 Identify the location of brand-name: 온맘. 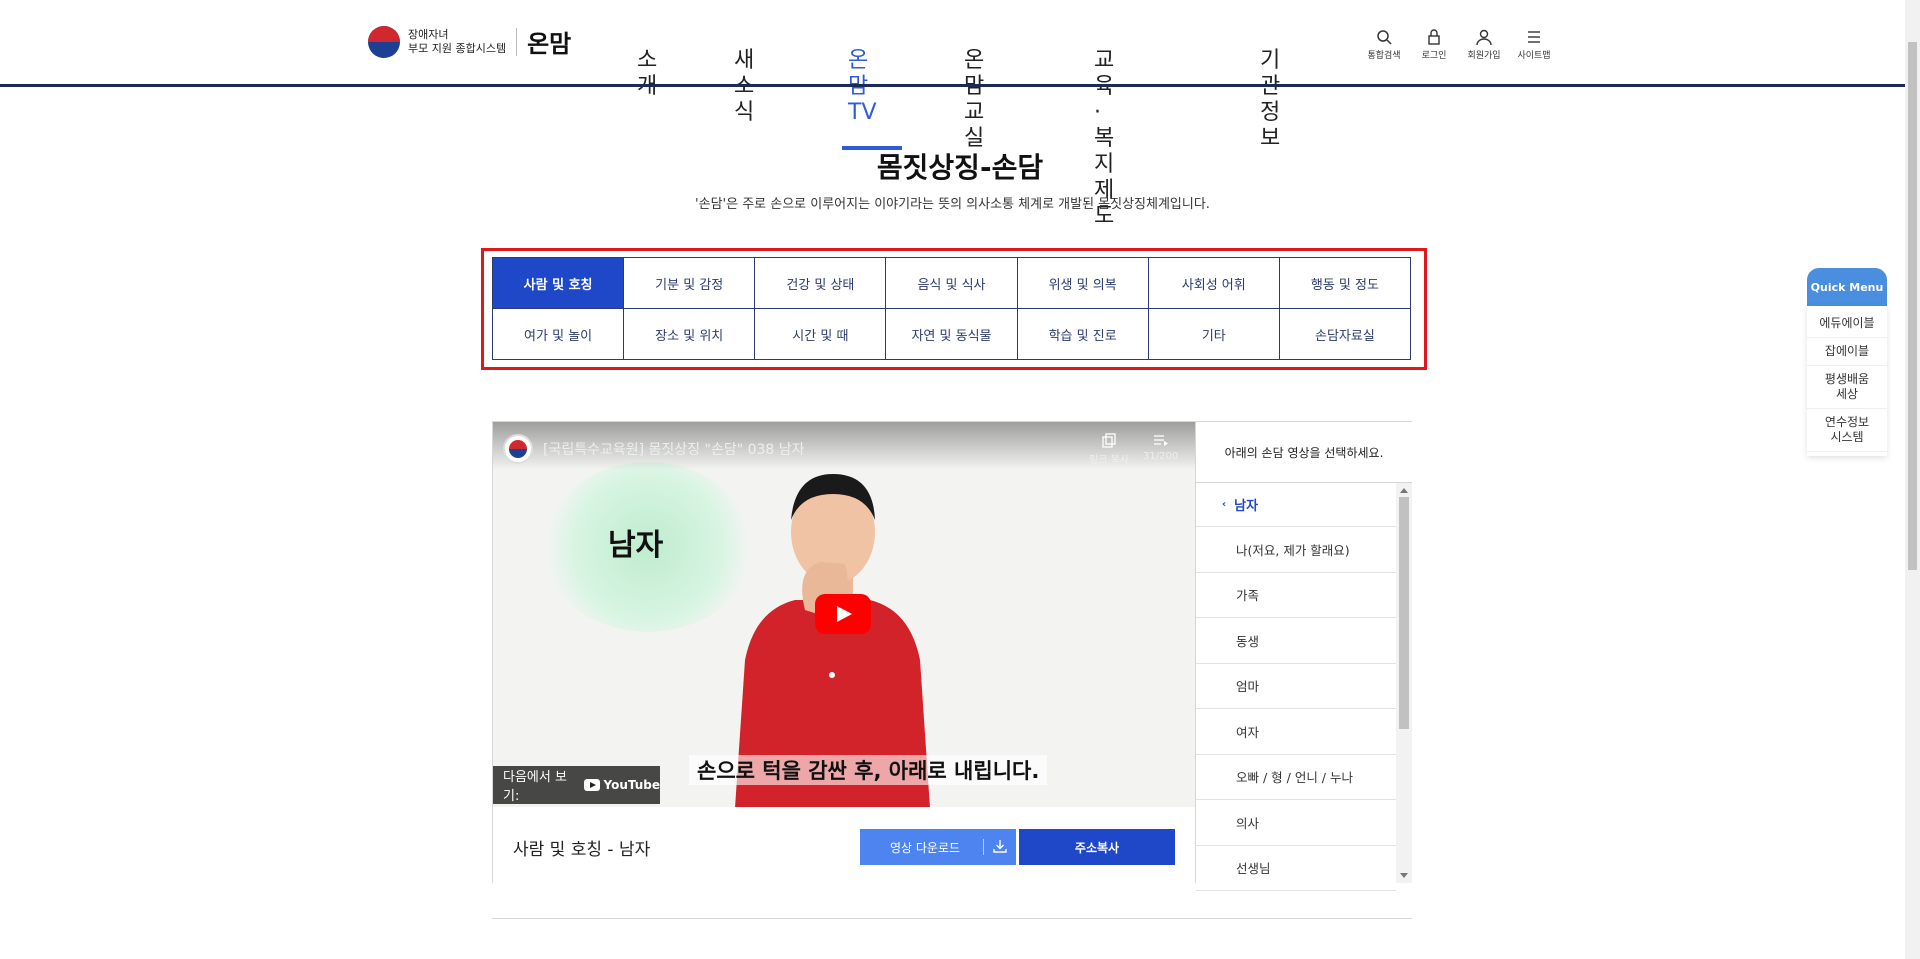
(549, 44).